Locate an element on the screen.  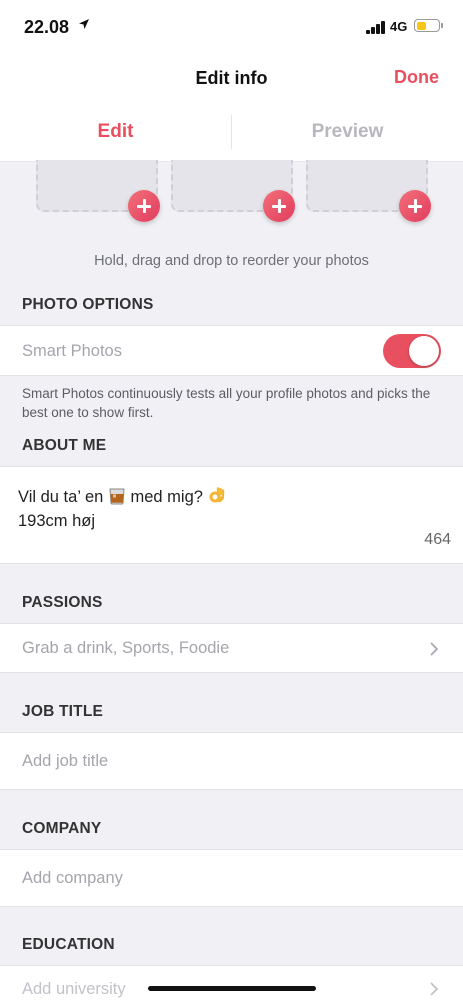
education-row: Add university is located at coordinates (231, 985).